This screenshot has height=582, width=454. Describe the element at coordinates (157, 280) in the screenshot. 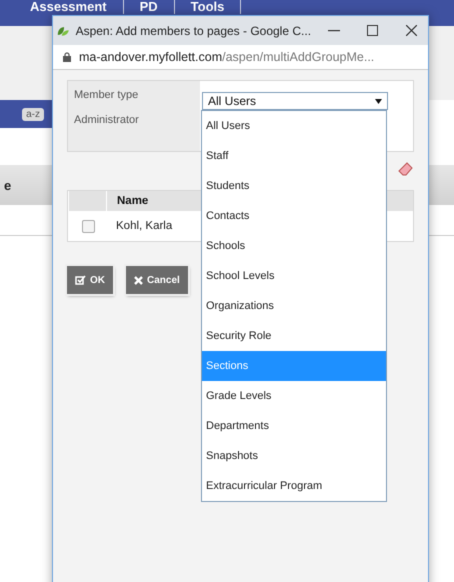

I see `cancel-button: Cancel` at that location.